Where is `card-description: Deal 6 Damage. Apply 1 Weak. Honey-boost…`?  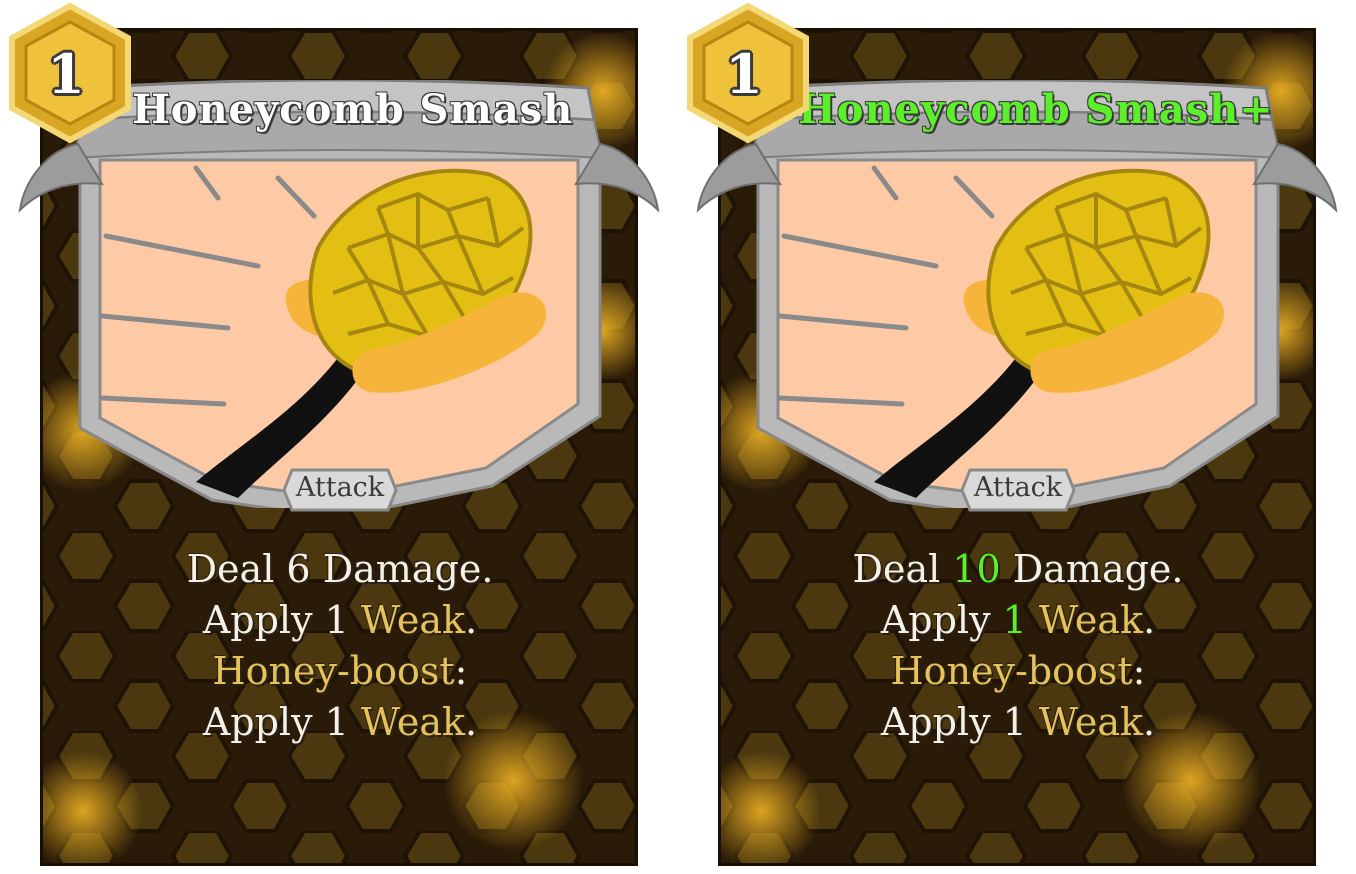 card-description: Deal 6 Damage. Apply 1 Weak. Honey-boost… is located at coordinates (340, 646).